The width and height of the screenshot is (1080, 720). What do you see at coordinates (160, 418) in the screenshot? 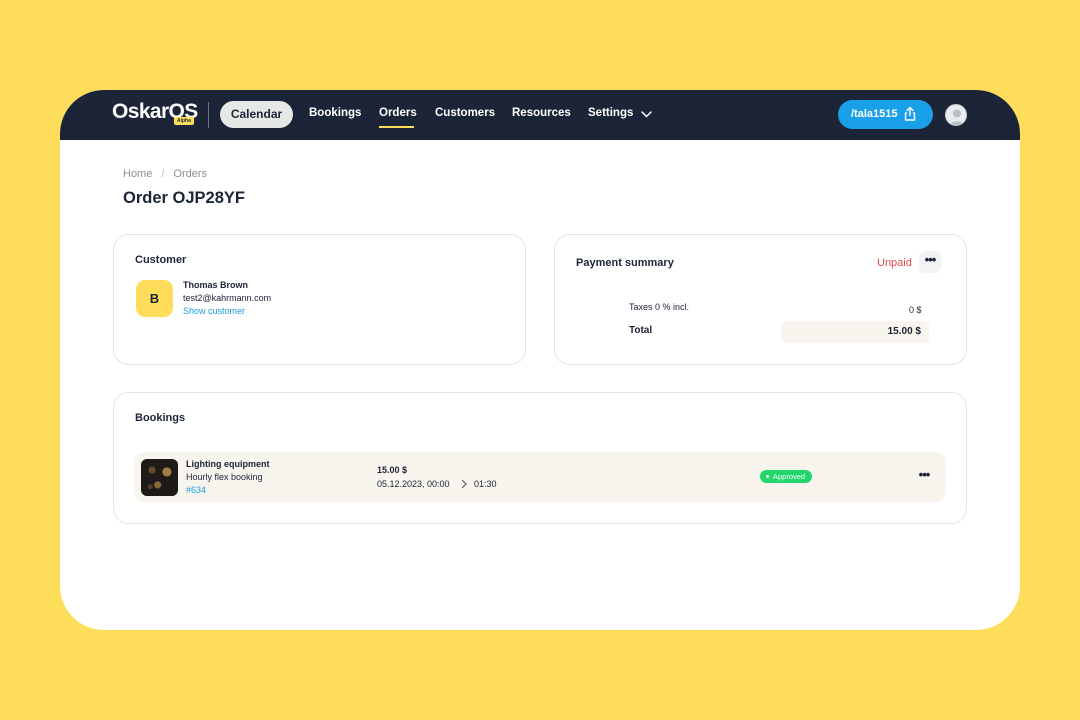
I see `bookings-card-title: Bookings` at bounding box center [160, 418].